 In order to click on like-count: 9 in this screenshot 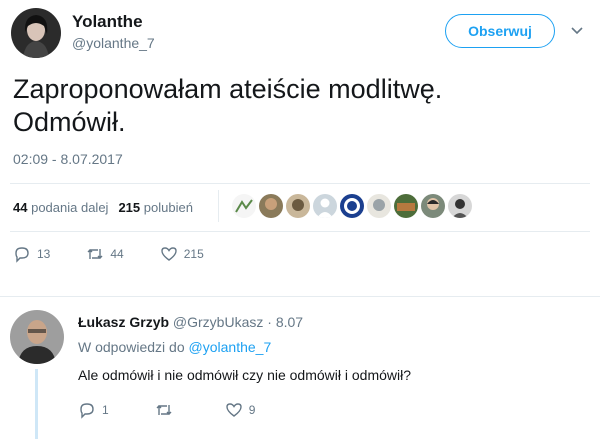, I will do `click(252, 410)`.